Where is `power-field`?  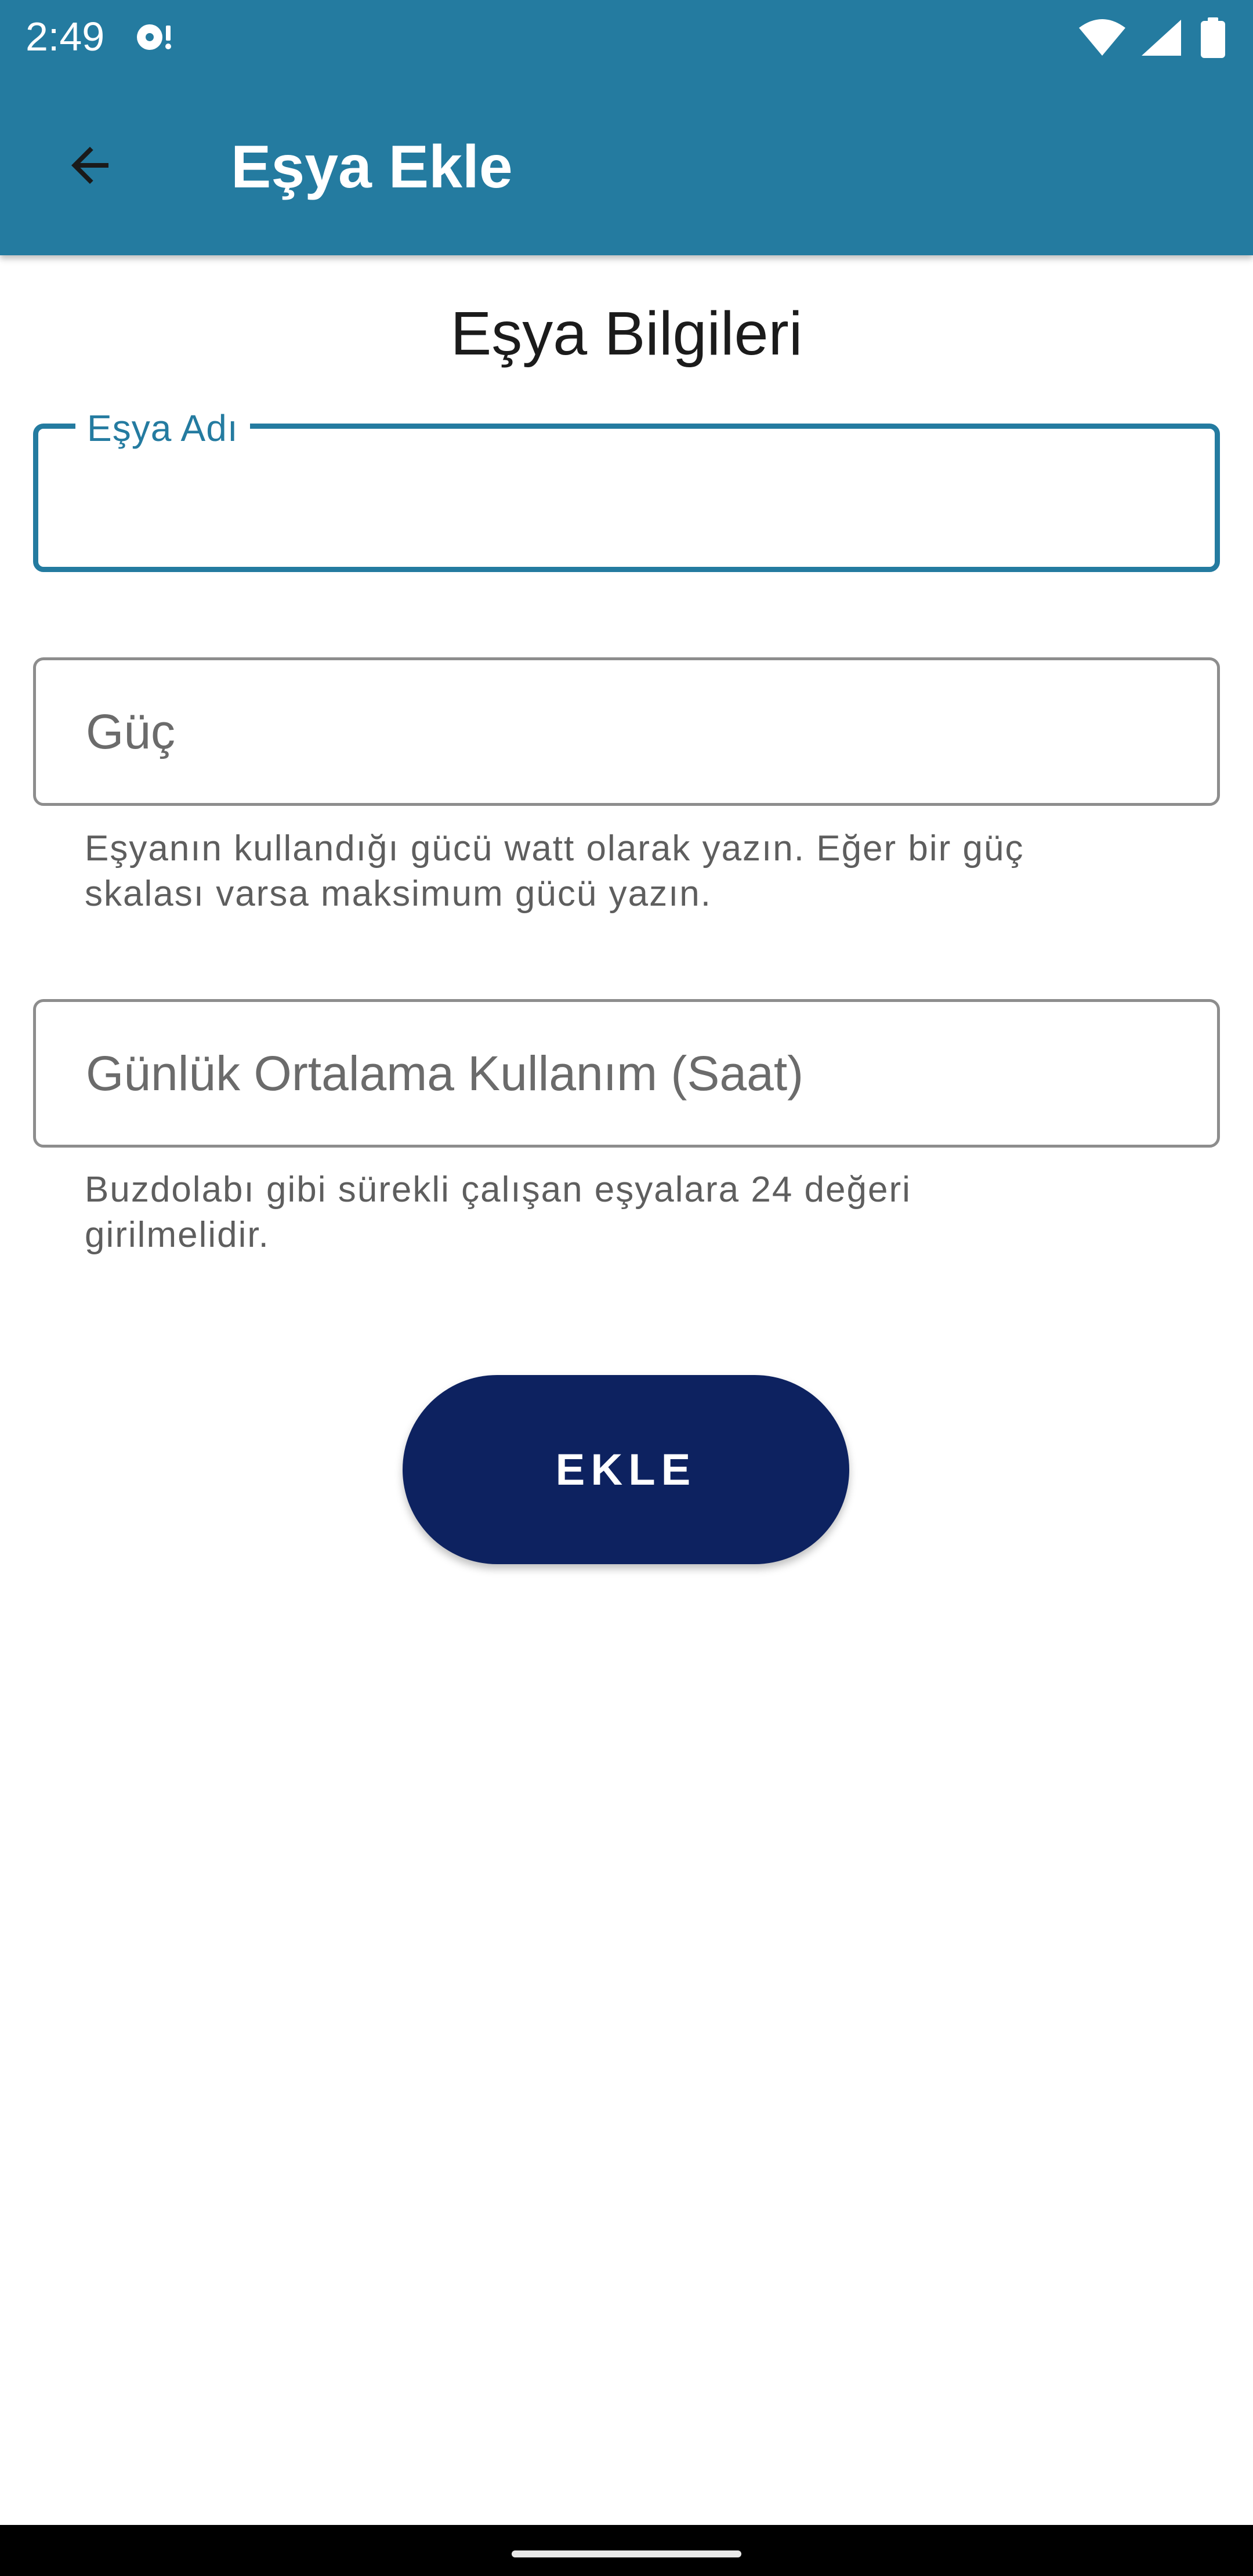 power-field is located at coordinates (626, 731).